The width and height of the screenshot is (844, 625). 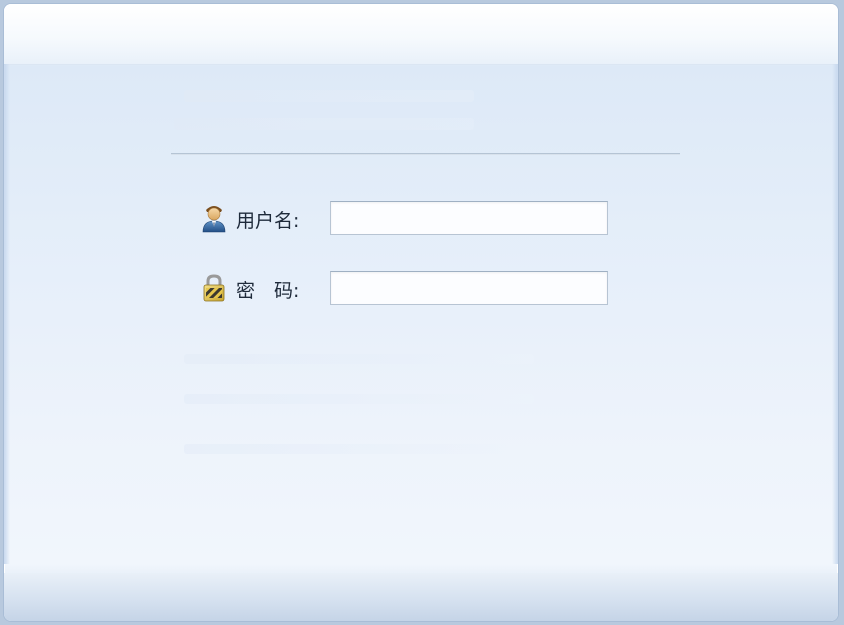 I want to click on username-label: 用户名:, so click(x=268, y=221).